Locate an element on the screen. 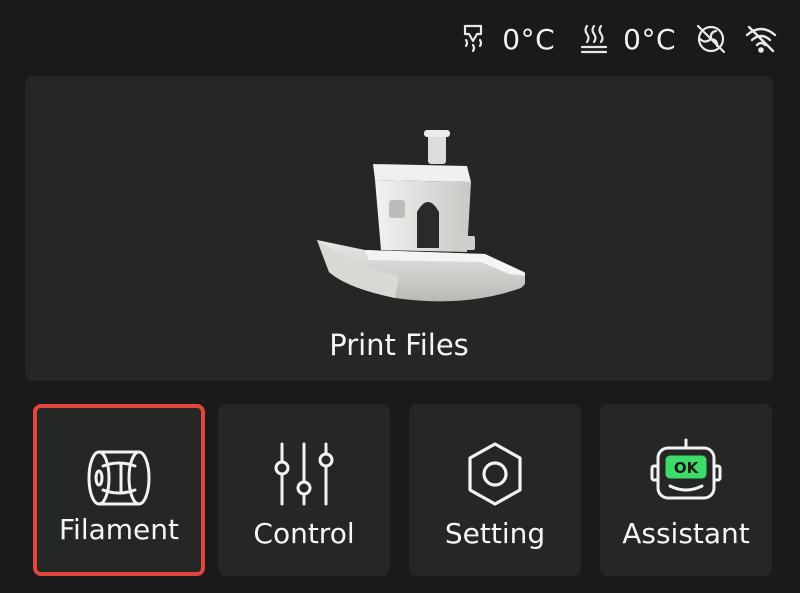 The width and height of the screenshot is (800, 593). filament-spool-icon is located at coordinates (119, 478).